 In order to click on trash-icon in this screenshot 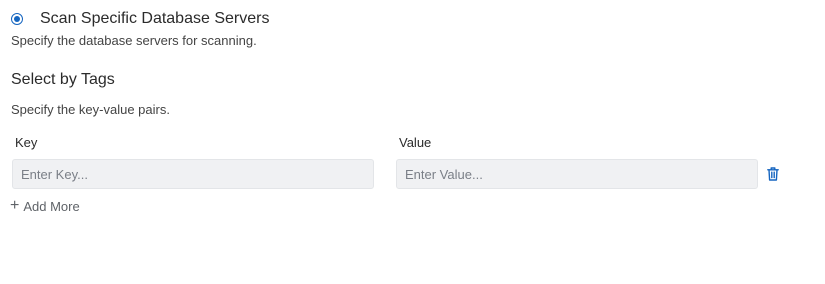, I will do `click(773, 174)`.